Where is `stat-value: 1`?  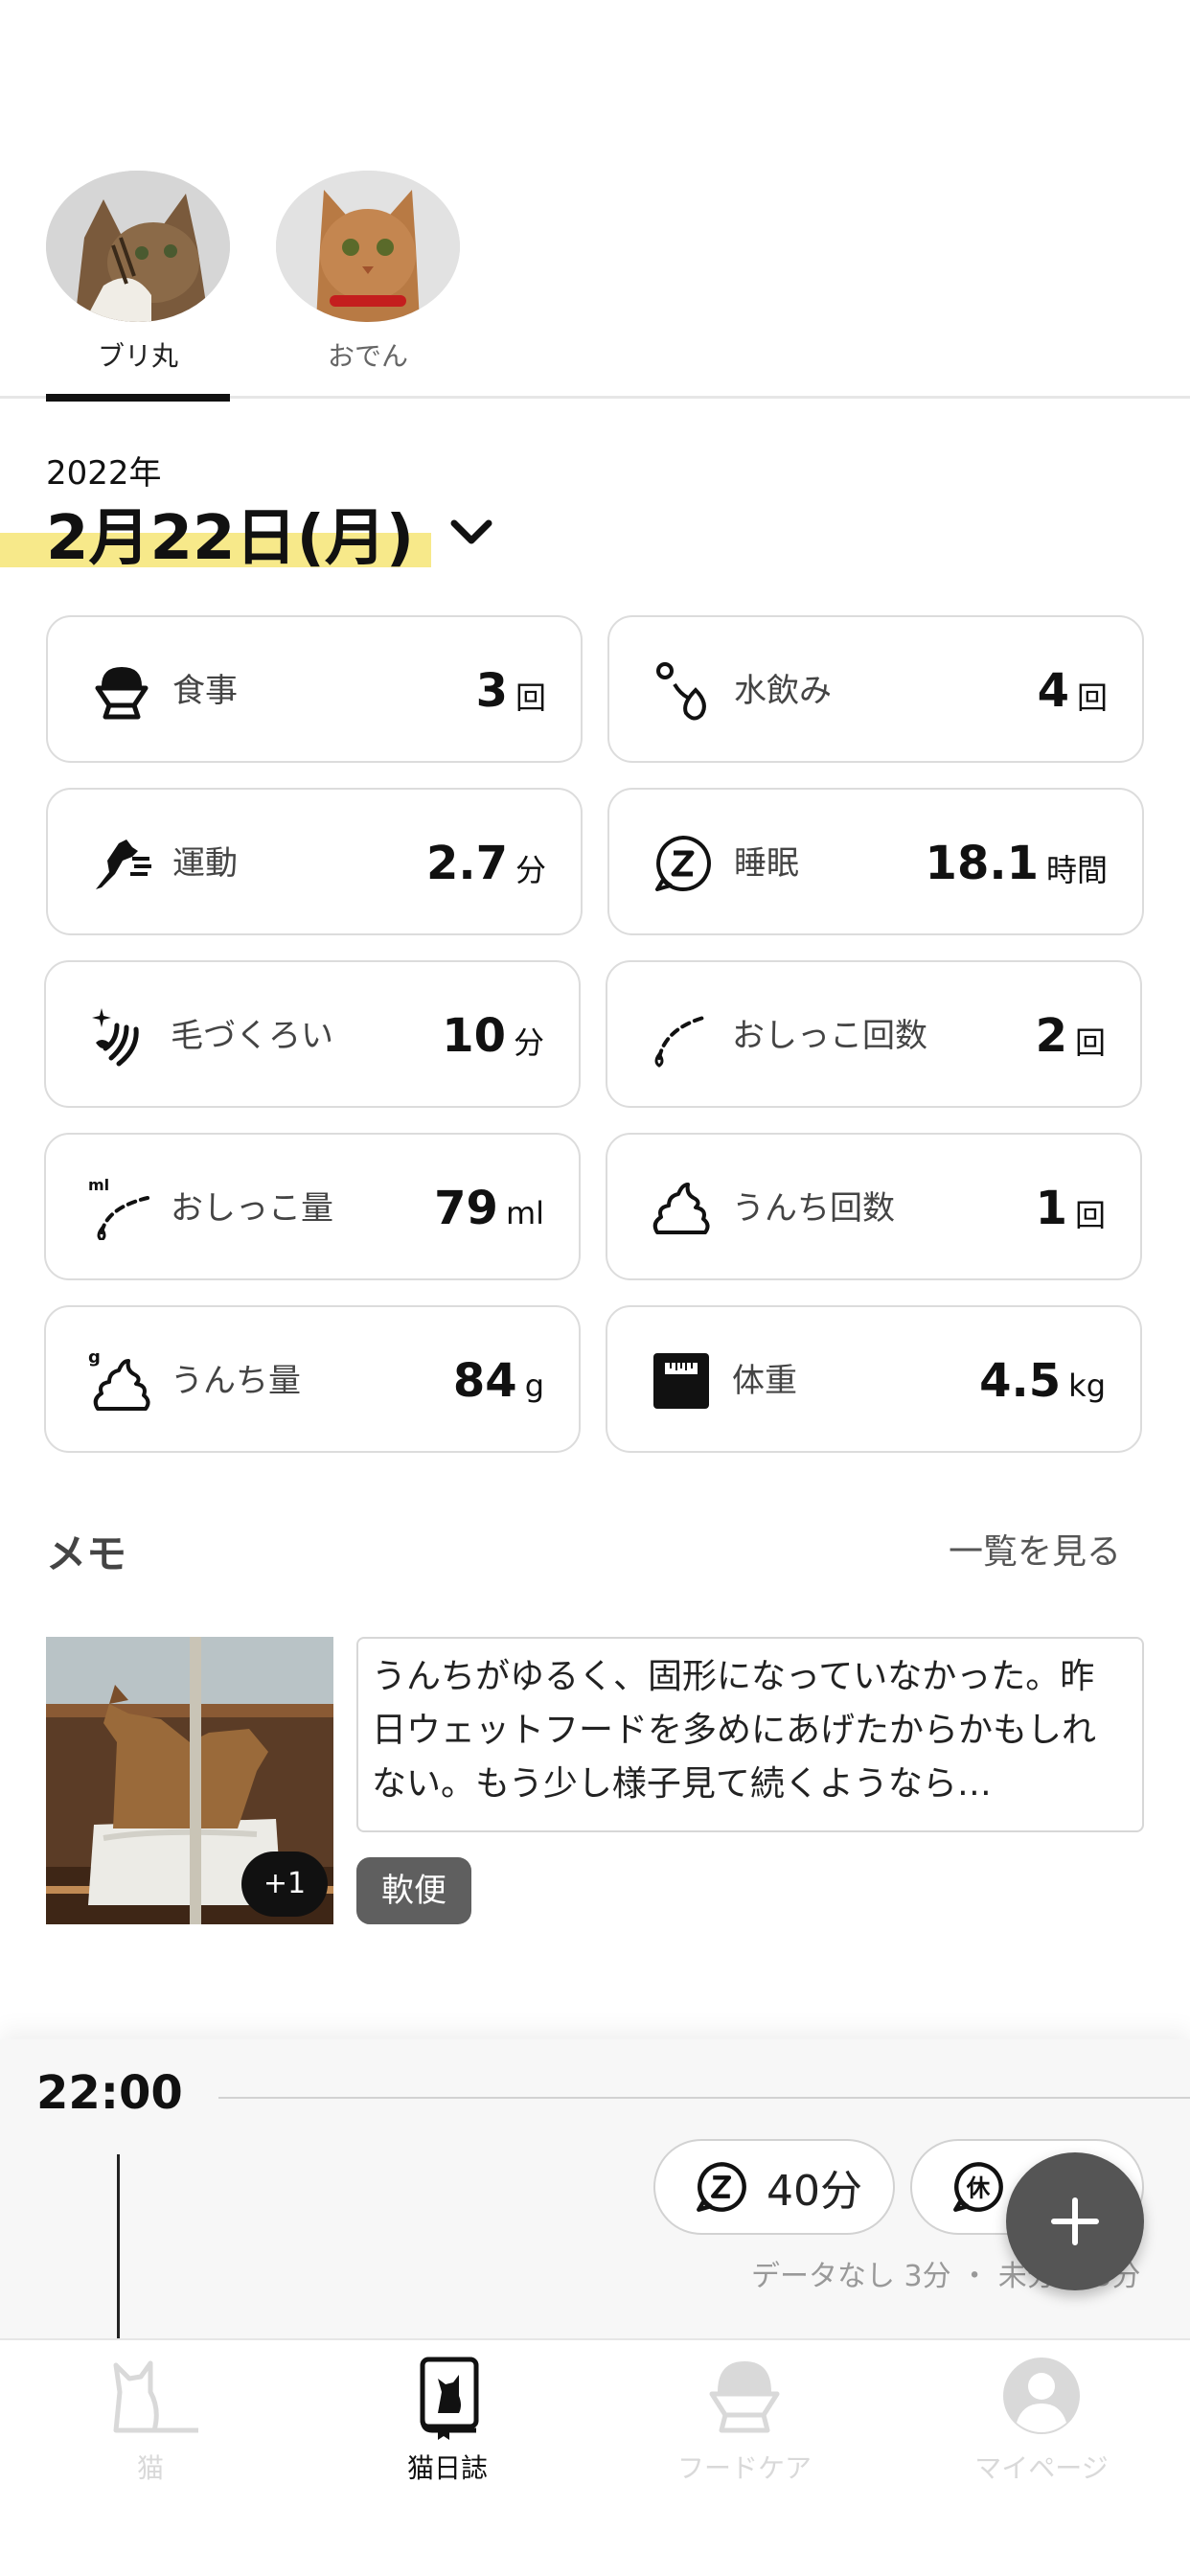 stat-value: 1 is located at coordinates (1051, 1208).